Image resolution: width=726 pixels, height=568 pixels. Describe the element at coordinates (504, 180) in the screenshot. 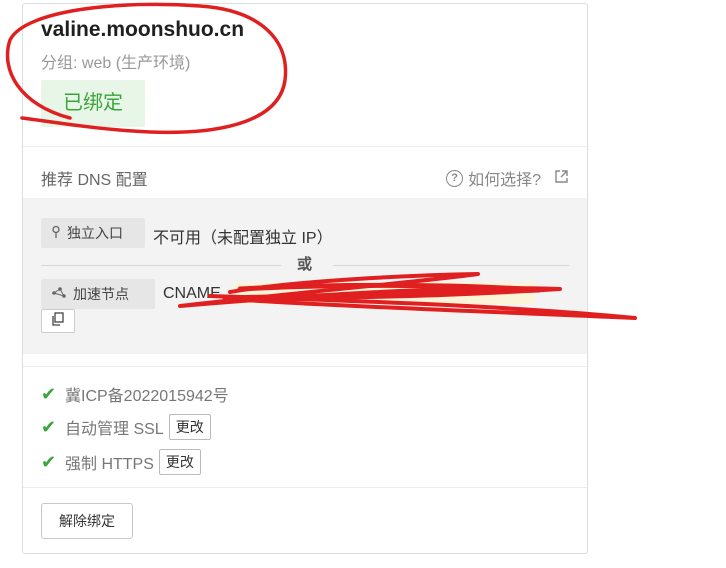

I see `how-to-choose-label: 如何选择?` at that location.